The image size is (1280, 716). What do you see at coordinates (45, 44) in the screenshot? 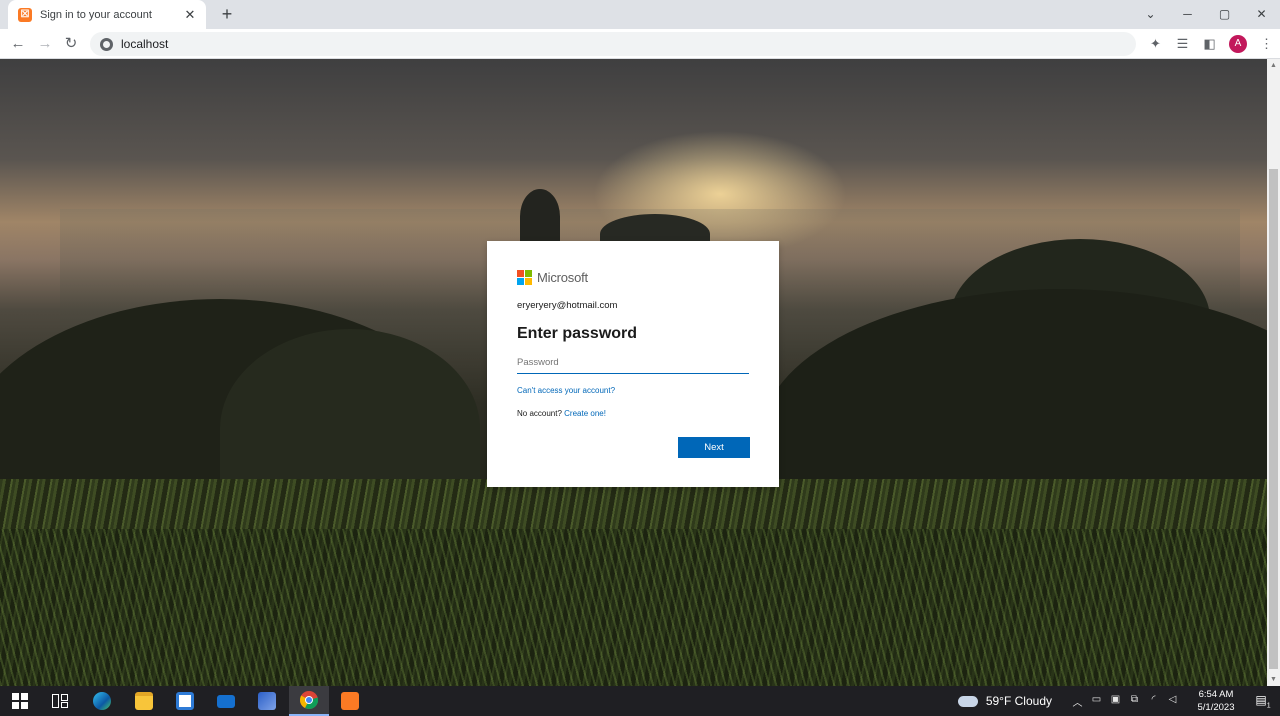
I see `forward-icon: →` at bounding box center [45, 44].